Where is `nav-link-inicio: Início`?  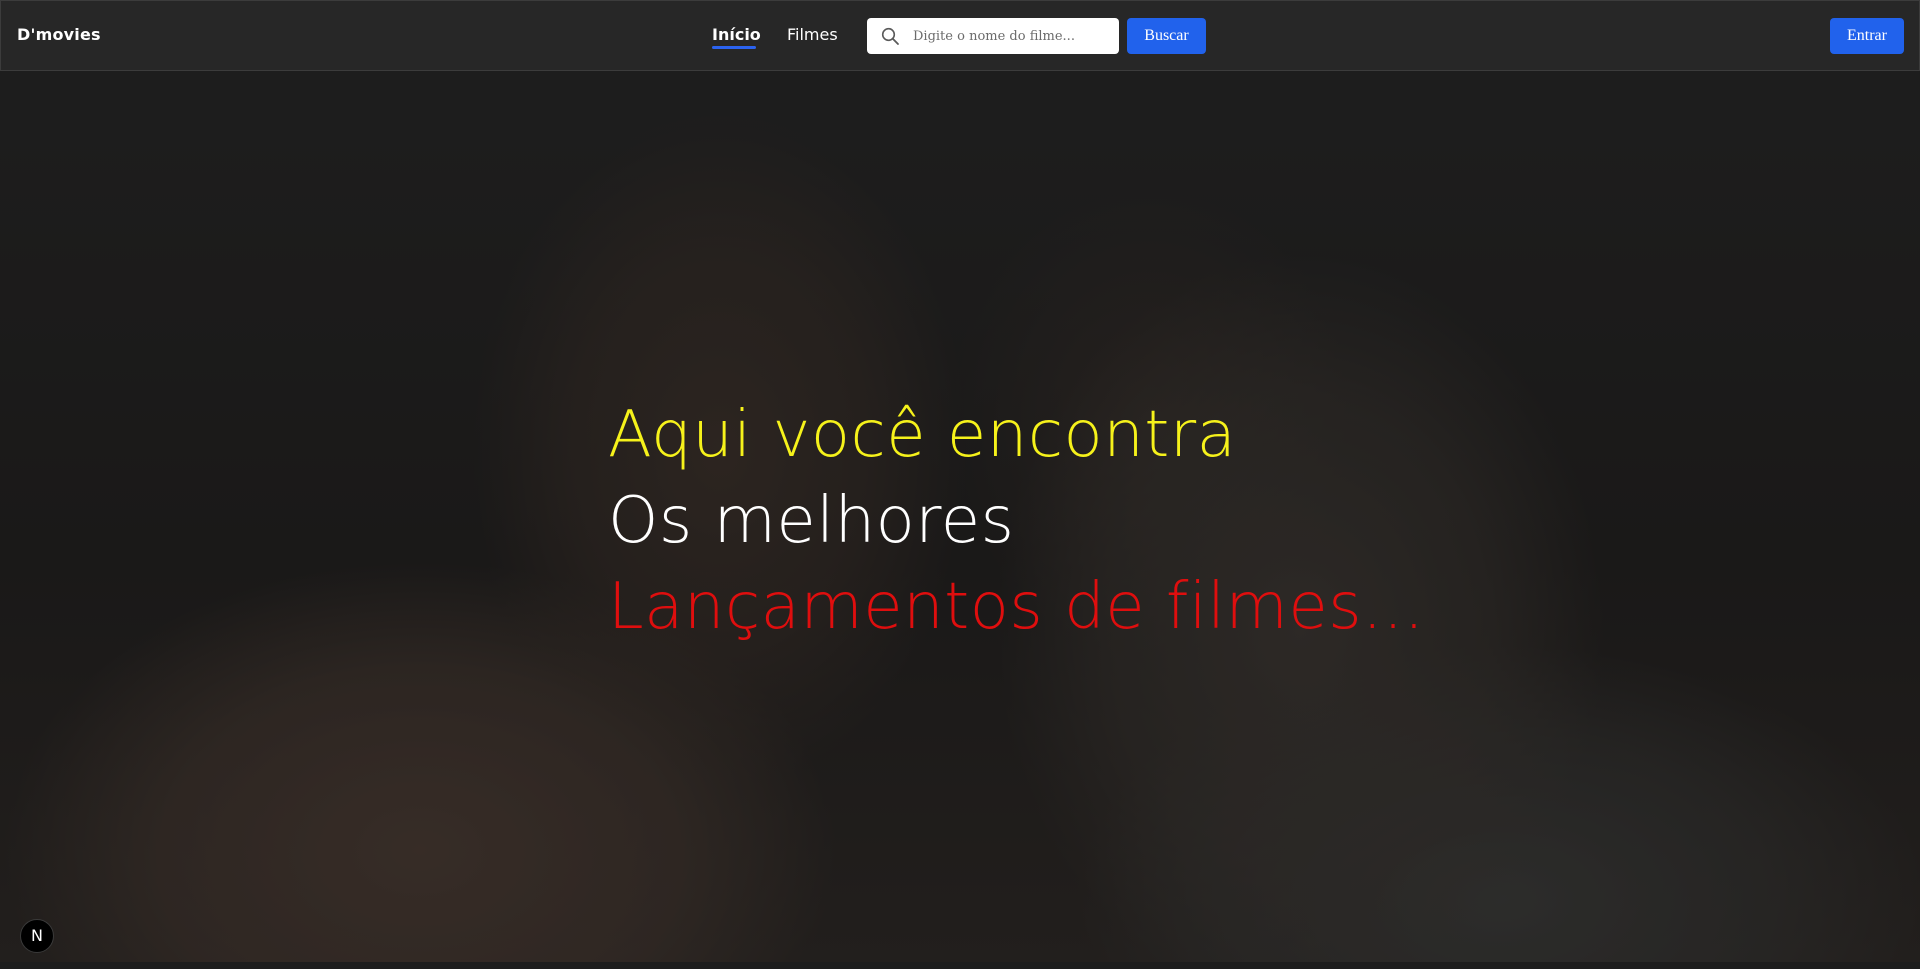 nav-link-inicio: Início is located at coordinates (736, 34).